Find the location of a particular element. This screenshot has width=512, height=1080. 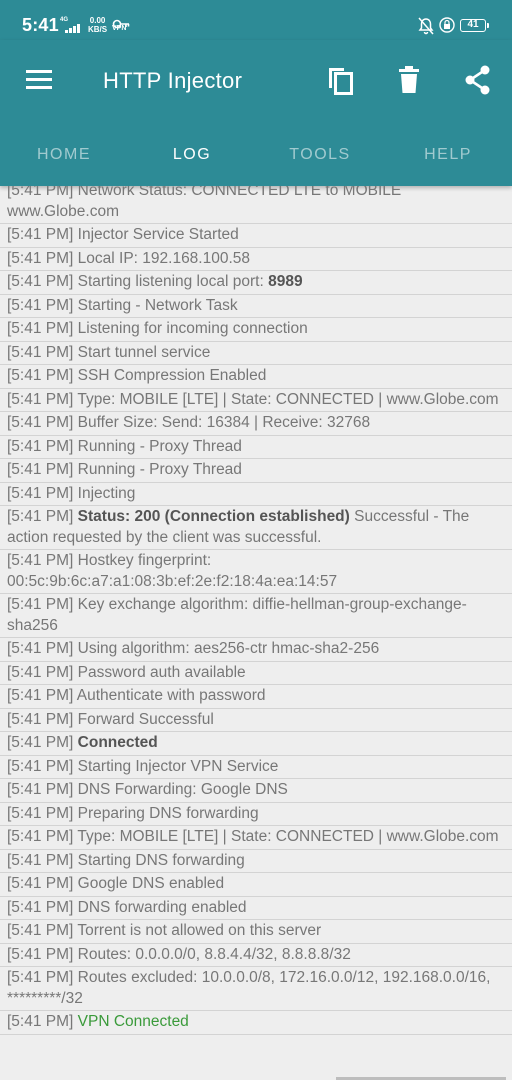

log-entry: [5:41 PM] Start tunnel service is located at coordinates (256, 353).